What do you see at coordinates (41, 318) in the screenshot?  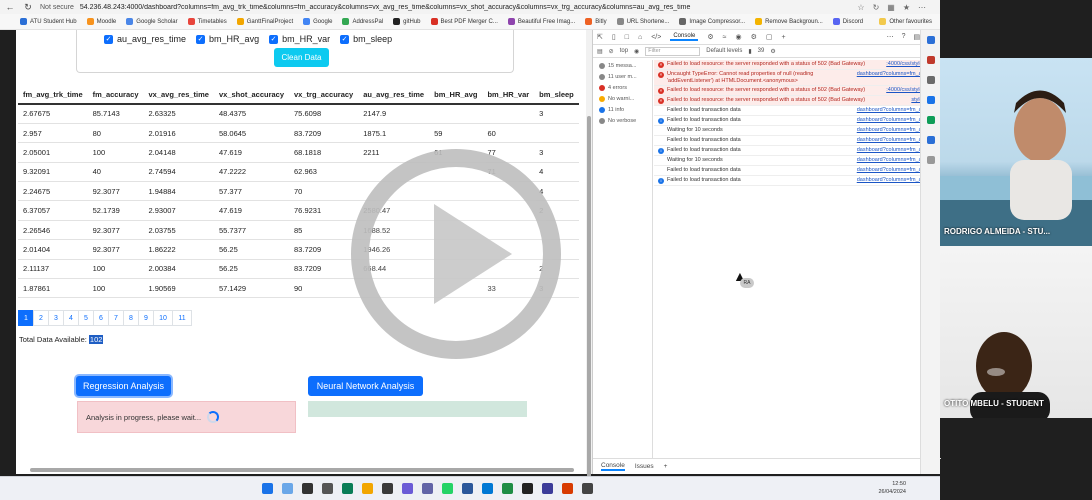 I see `page-link: 2` at bounding box center [41, 318].